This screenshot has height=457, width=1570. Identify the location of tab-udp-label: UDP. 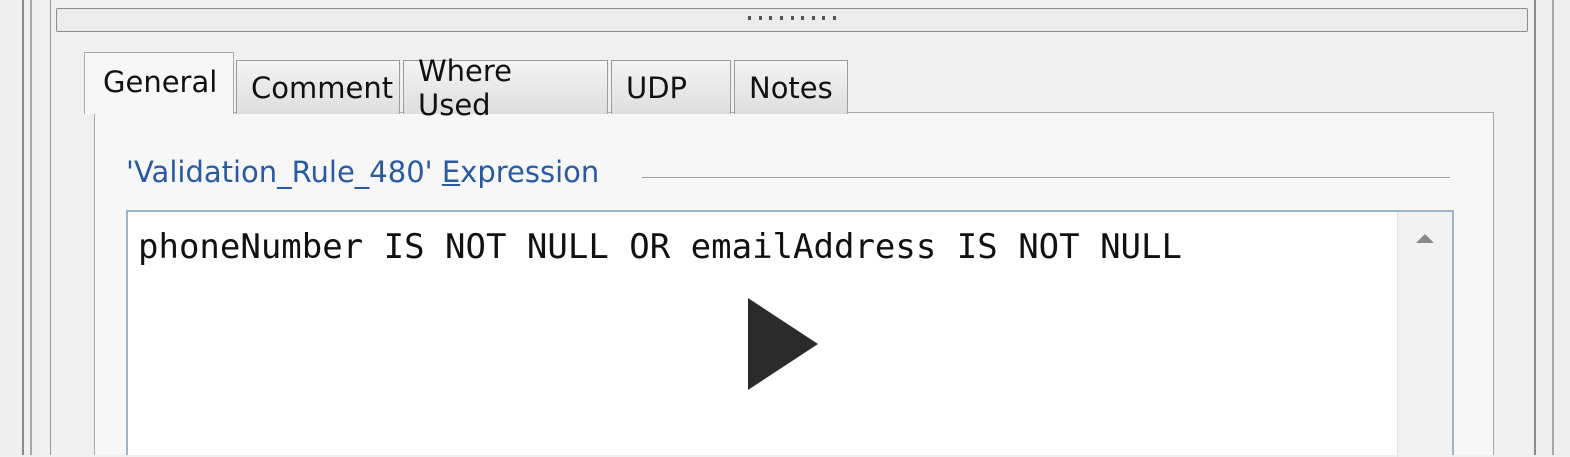
(657, 87).